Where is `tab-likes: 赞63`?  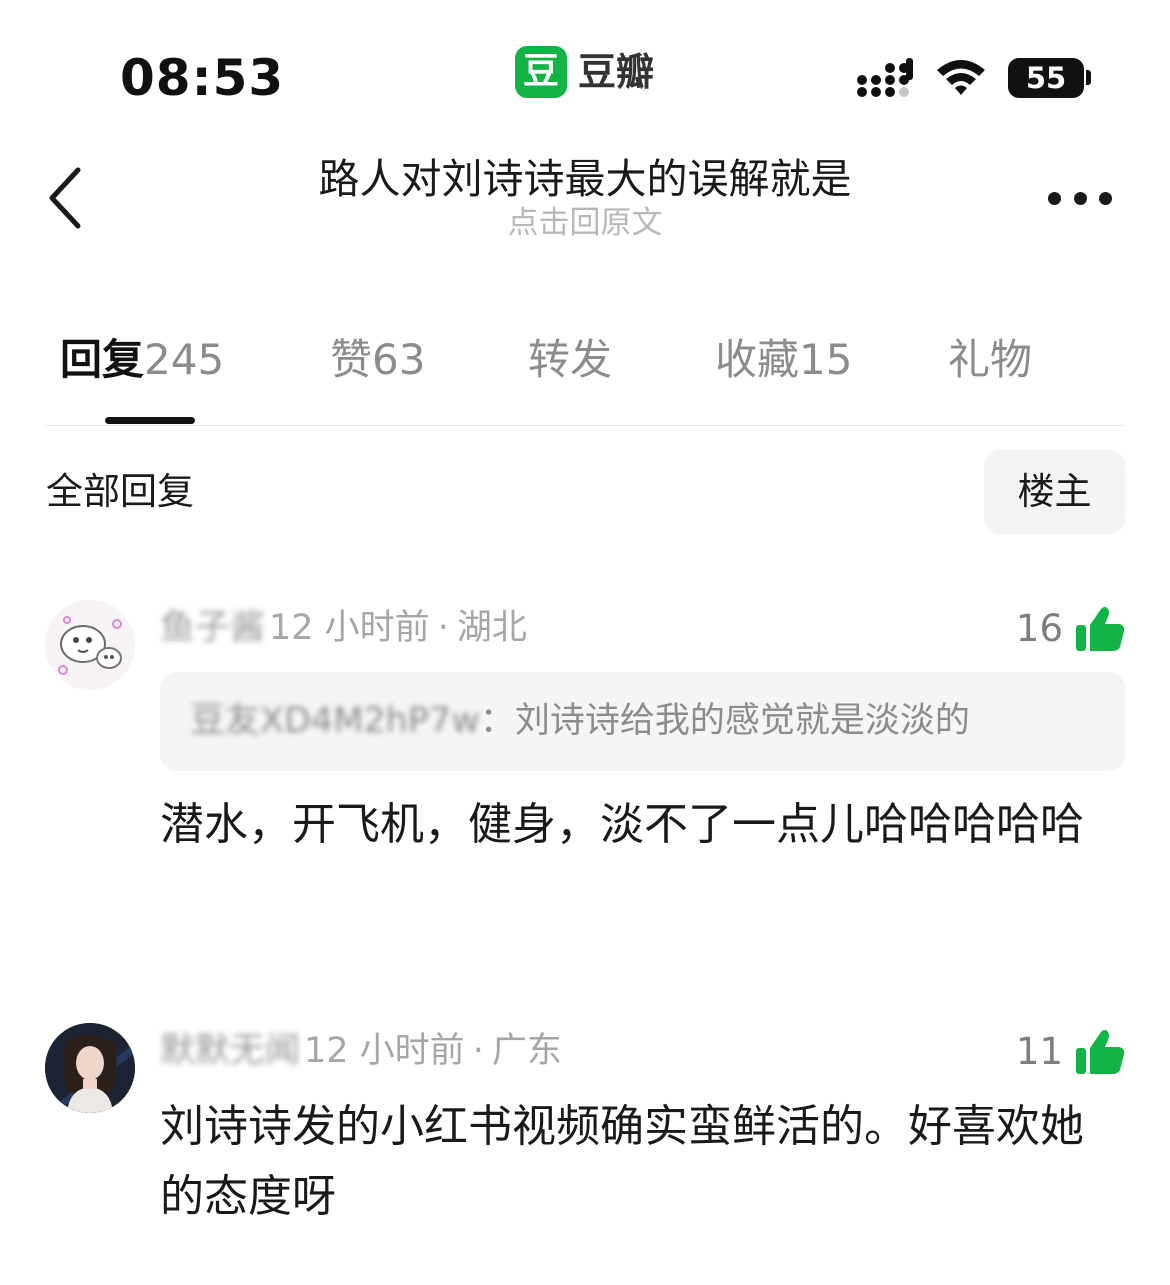
tab-likes: 赞63 is located at coordinates (377, 360).